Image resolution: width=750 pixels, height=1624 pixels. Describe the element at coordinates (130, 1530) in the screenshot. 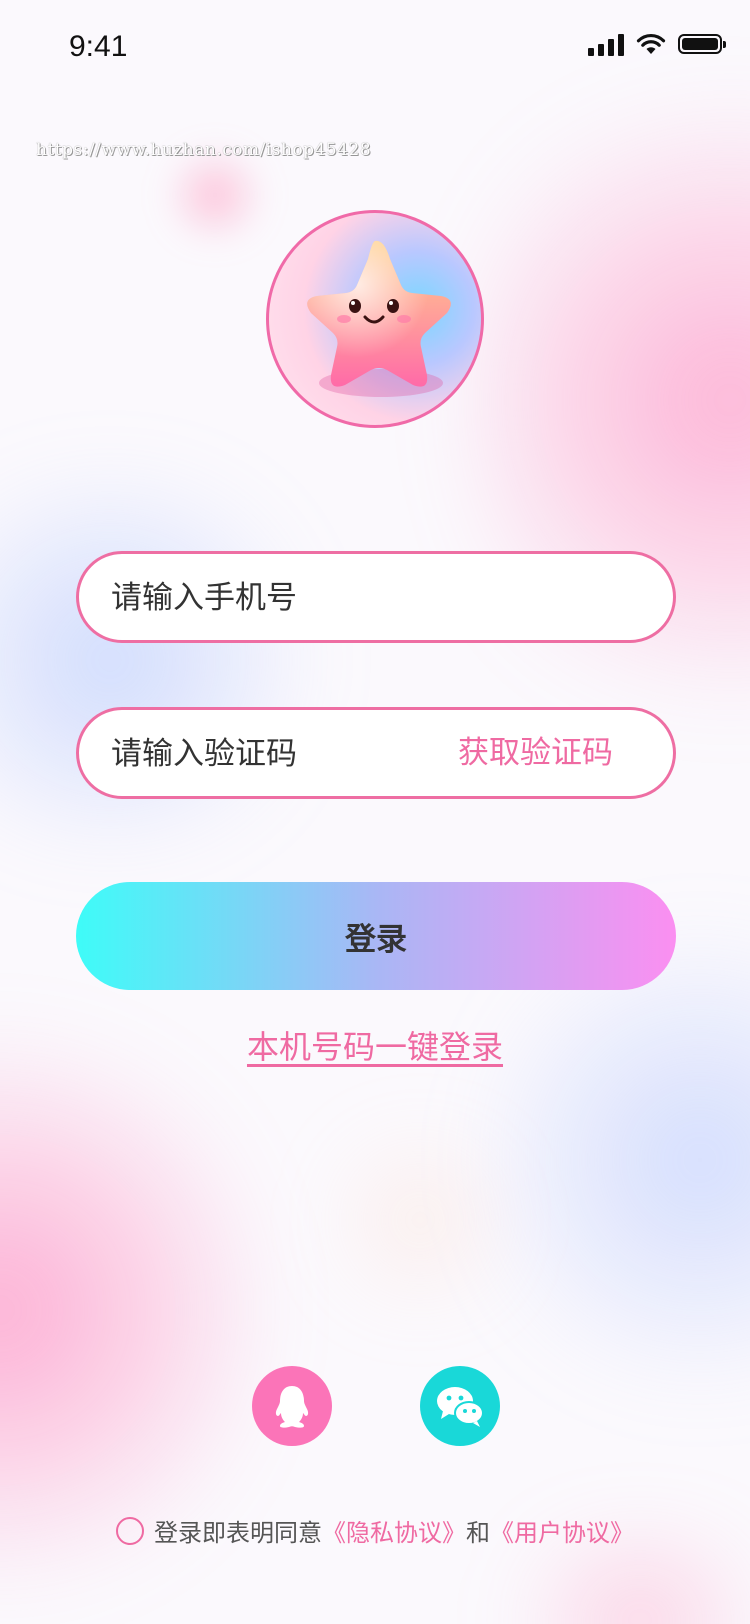

I see `agreement-checkbox` at that location.